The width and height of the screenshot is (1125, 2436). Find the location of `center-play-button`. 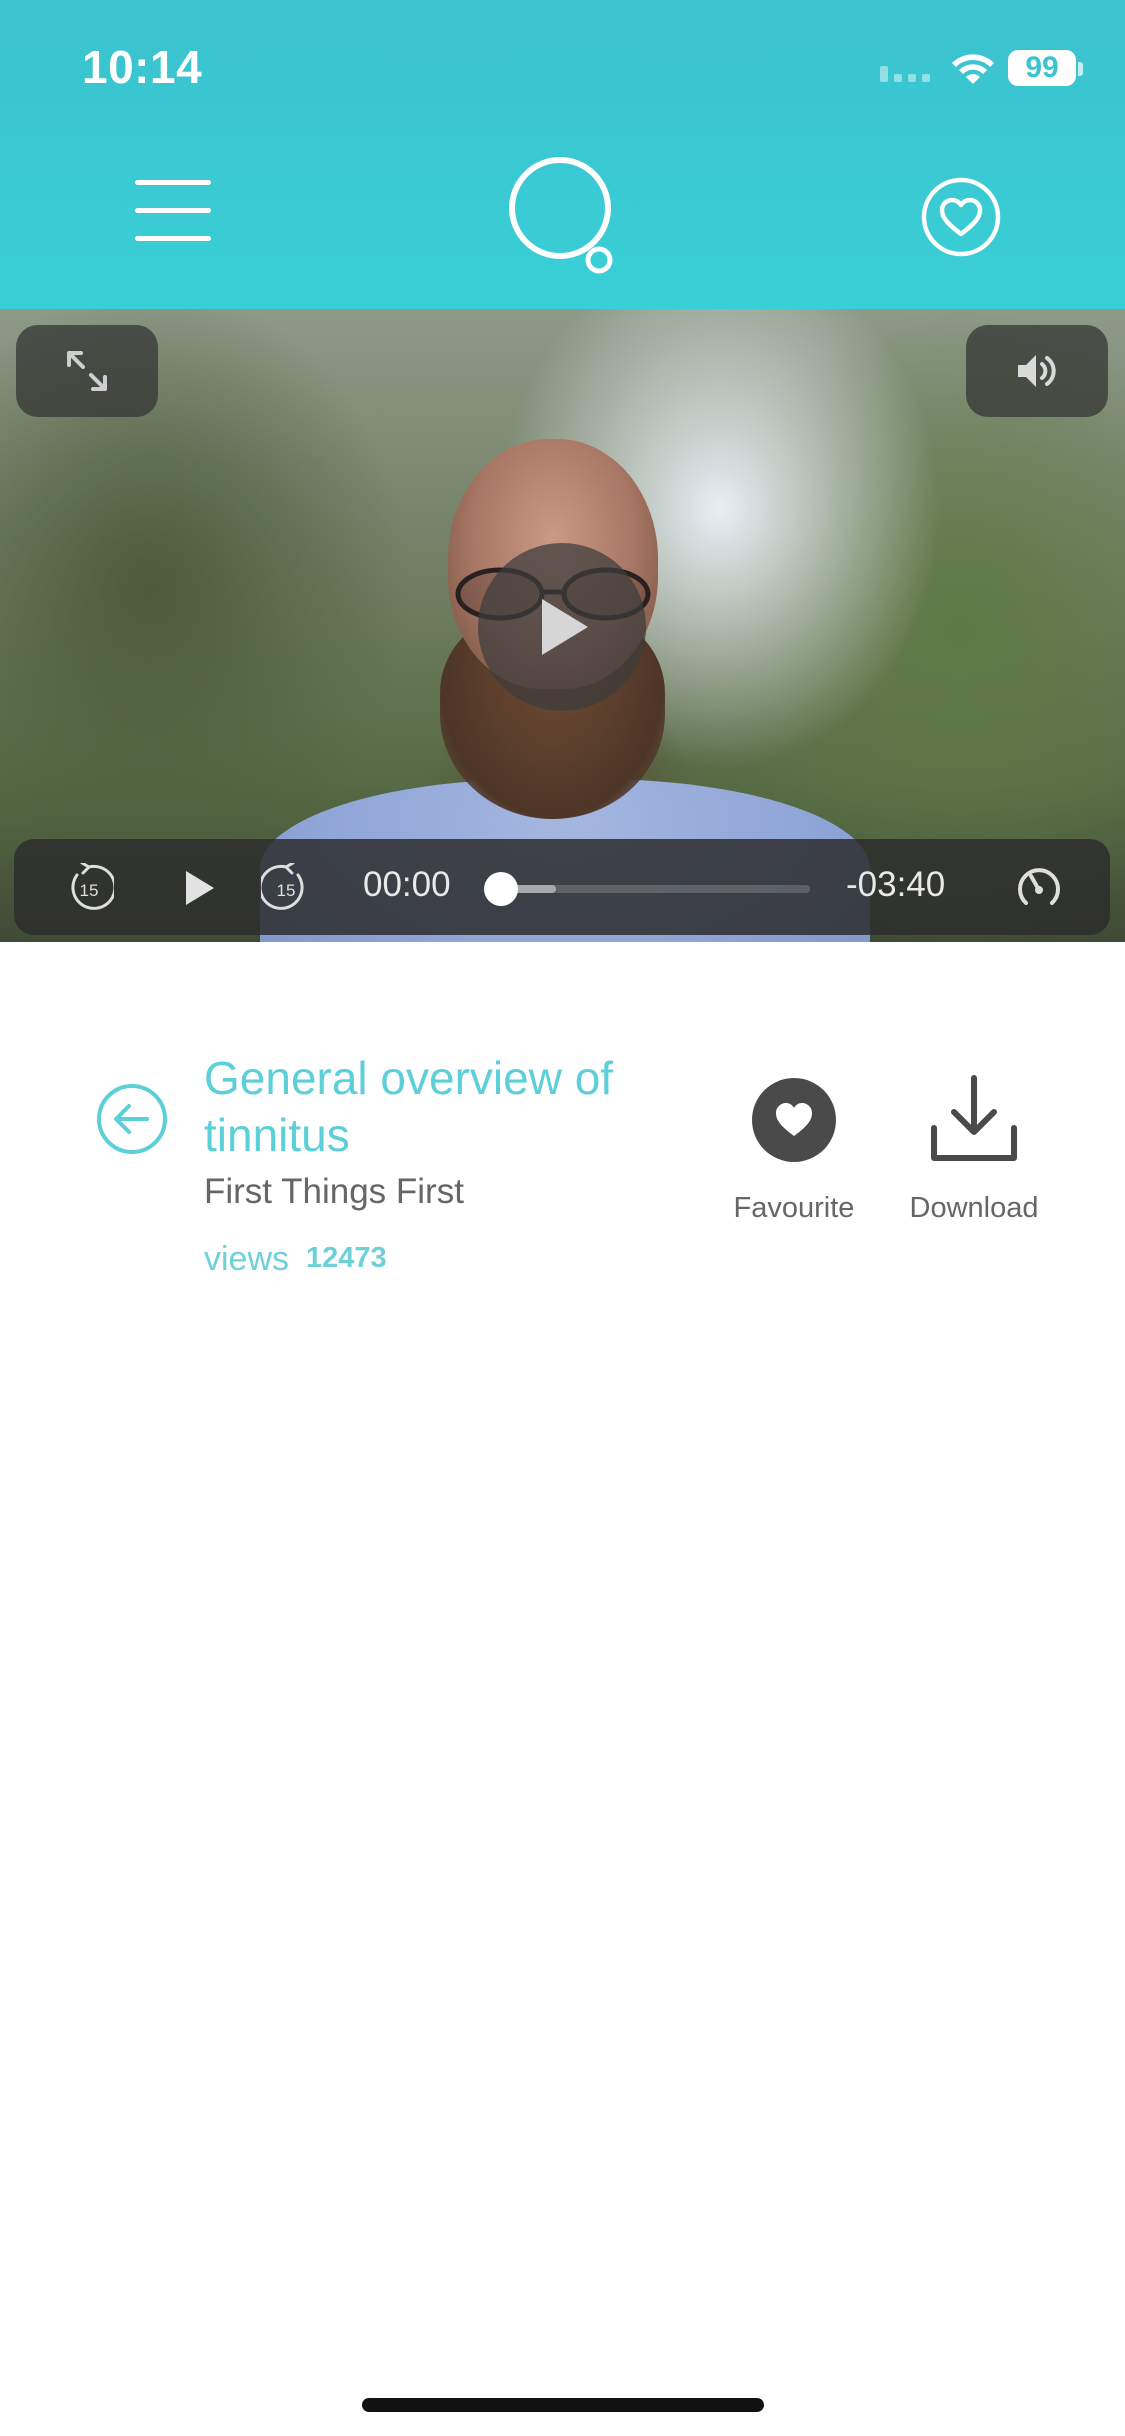

center-play-button is located at coordinates (562, 627).